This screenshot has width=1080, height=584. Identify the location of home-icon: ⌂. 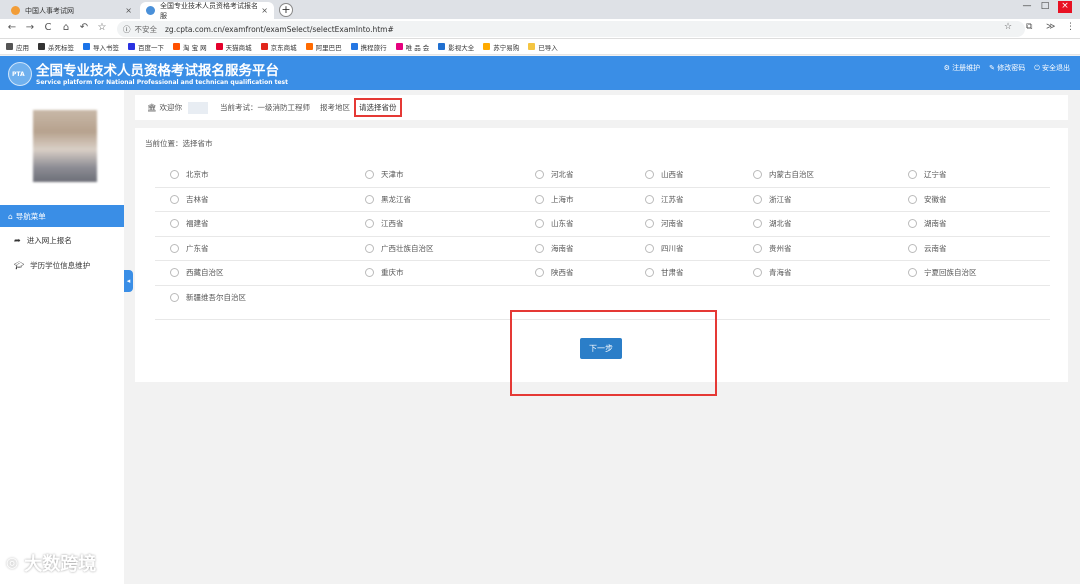
(66, 29).